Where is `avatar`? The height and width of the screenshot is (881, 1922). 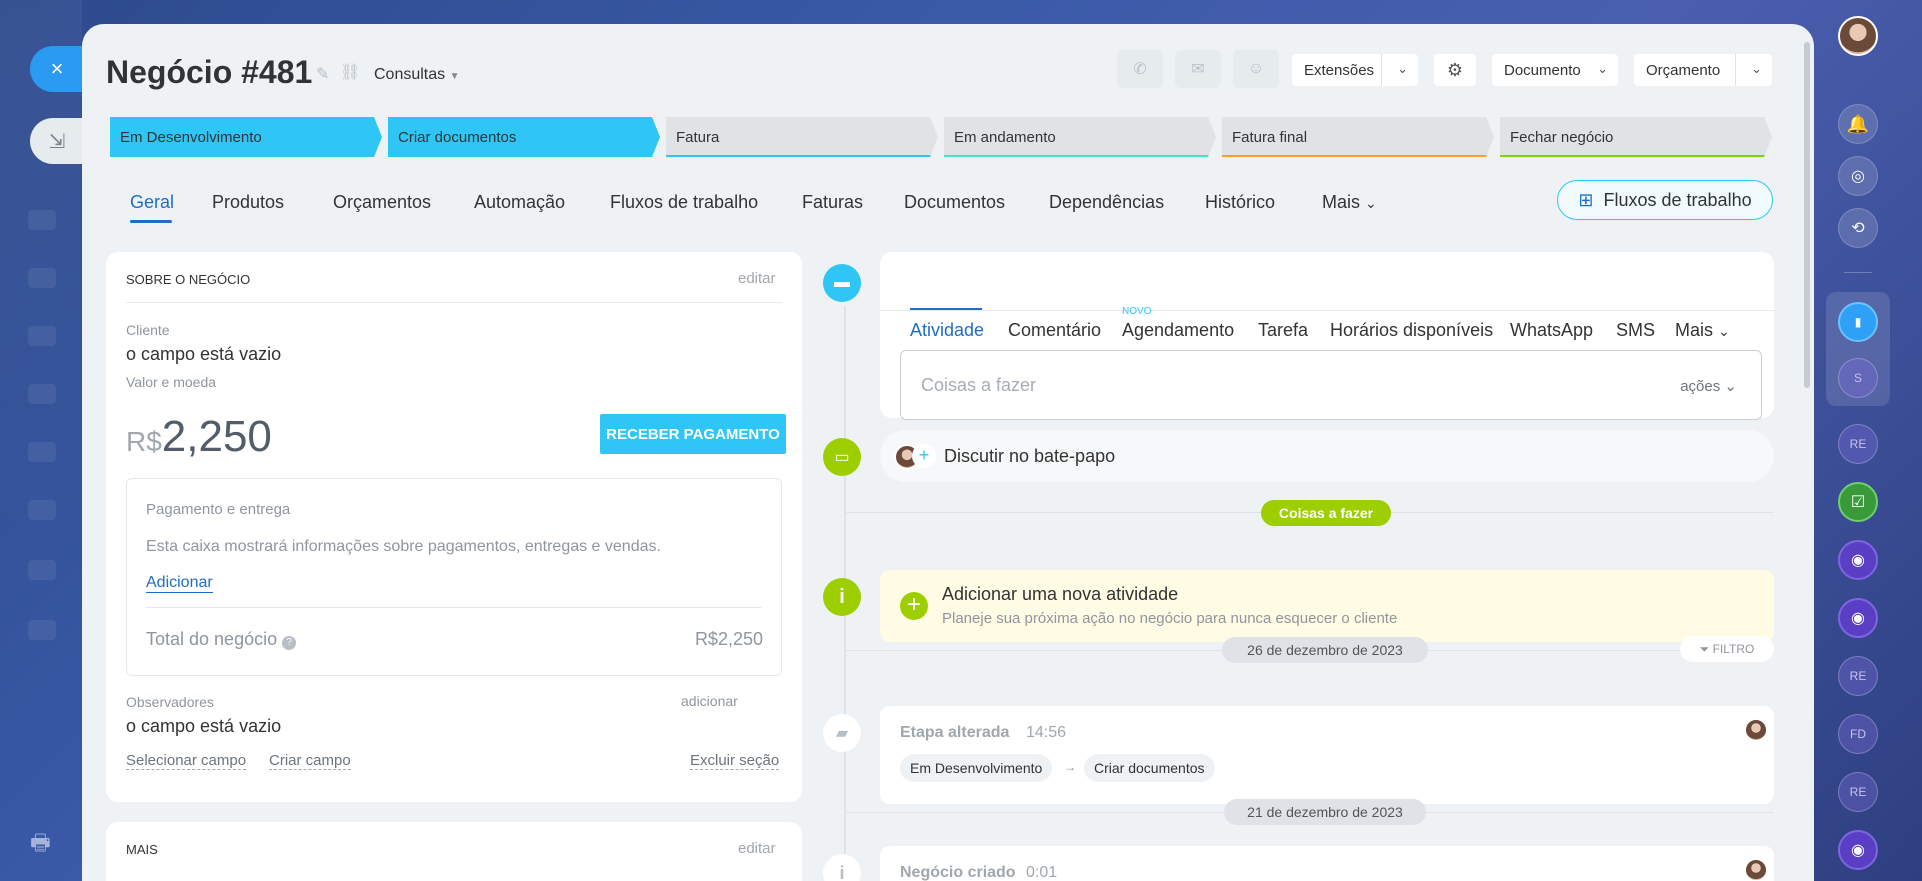
avatar is located at coordinates (1756, 869).